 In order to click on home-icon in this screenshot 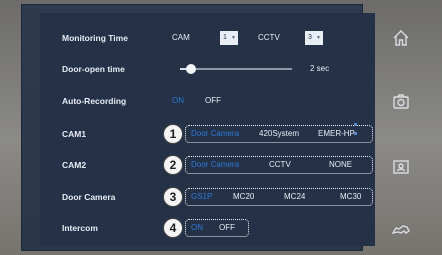, I will do `click(401, 38)`.